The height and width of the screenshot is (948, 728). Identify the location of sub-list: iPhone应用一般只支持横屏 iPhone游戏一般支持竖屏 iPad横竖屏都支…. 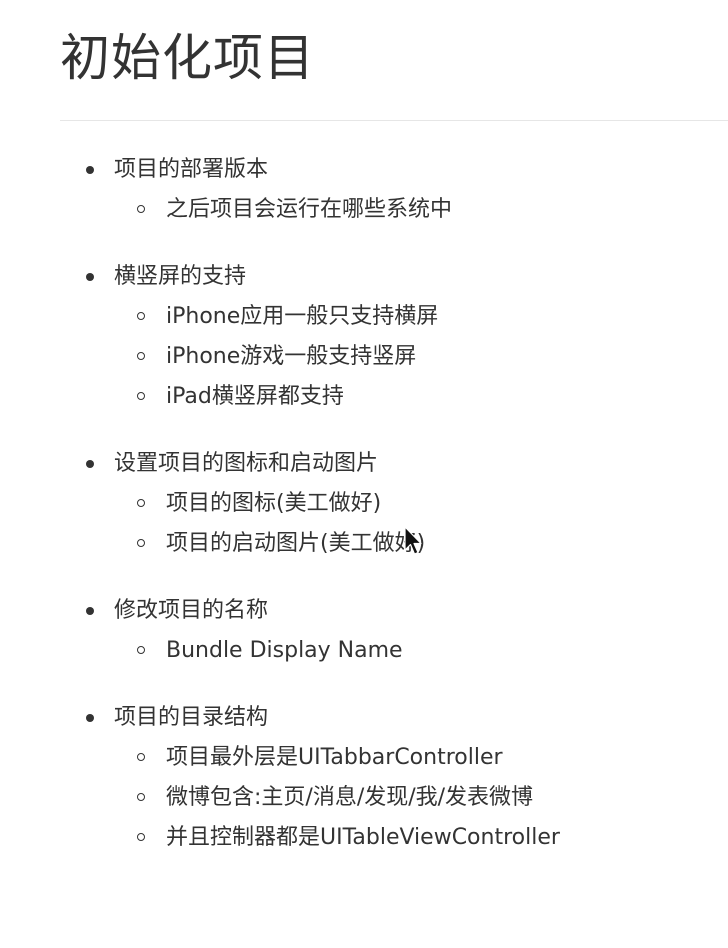
(402, 357).